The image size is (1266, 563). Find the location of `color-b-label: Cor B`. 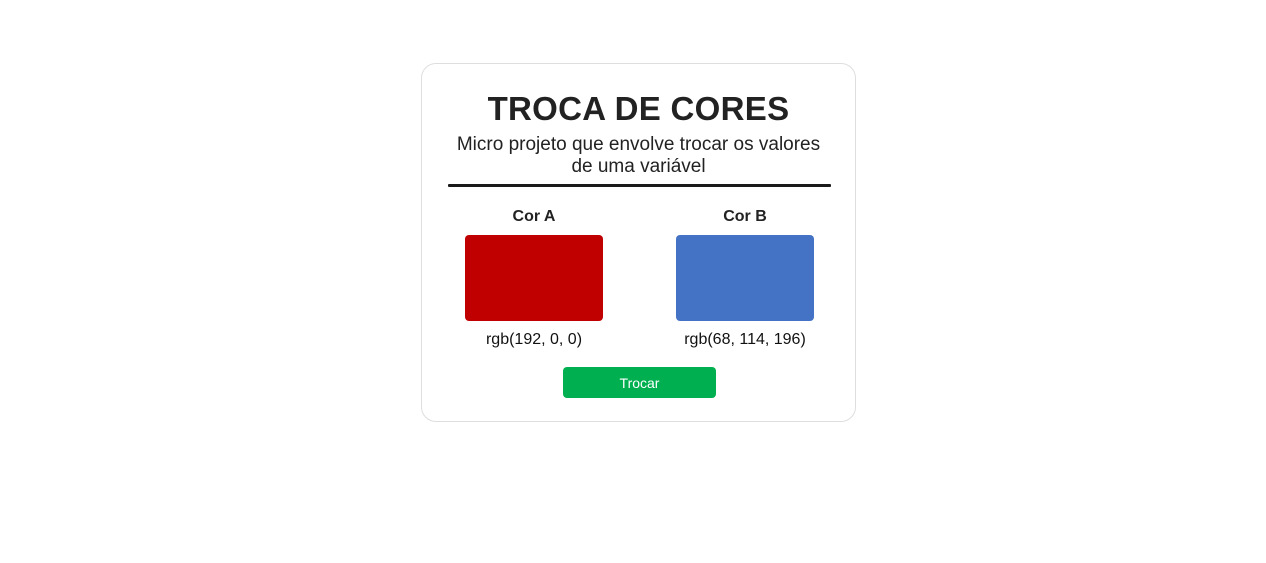

color-b-label: Cor B is located at coordinates (745, 216).